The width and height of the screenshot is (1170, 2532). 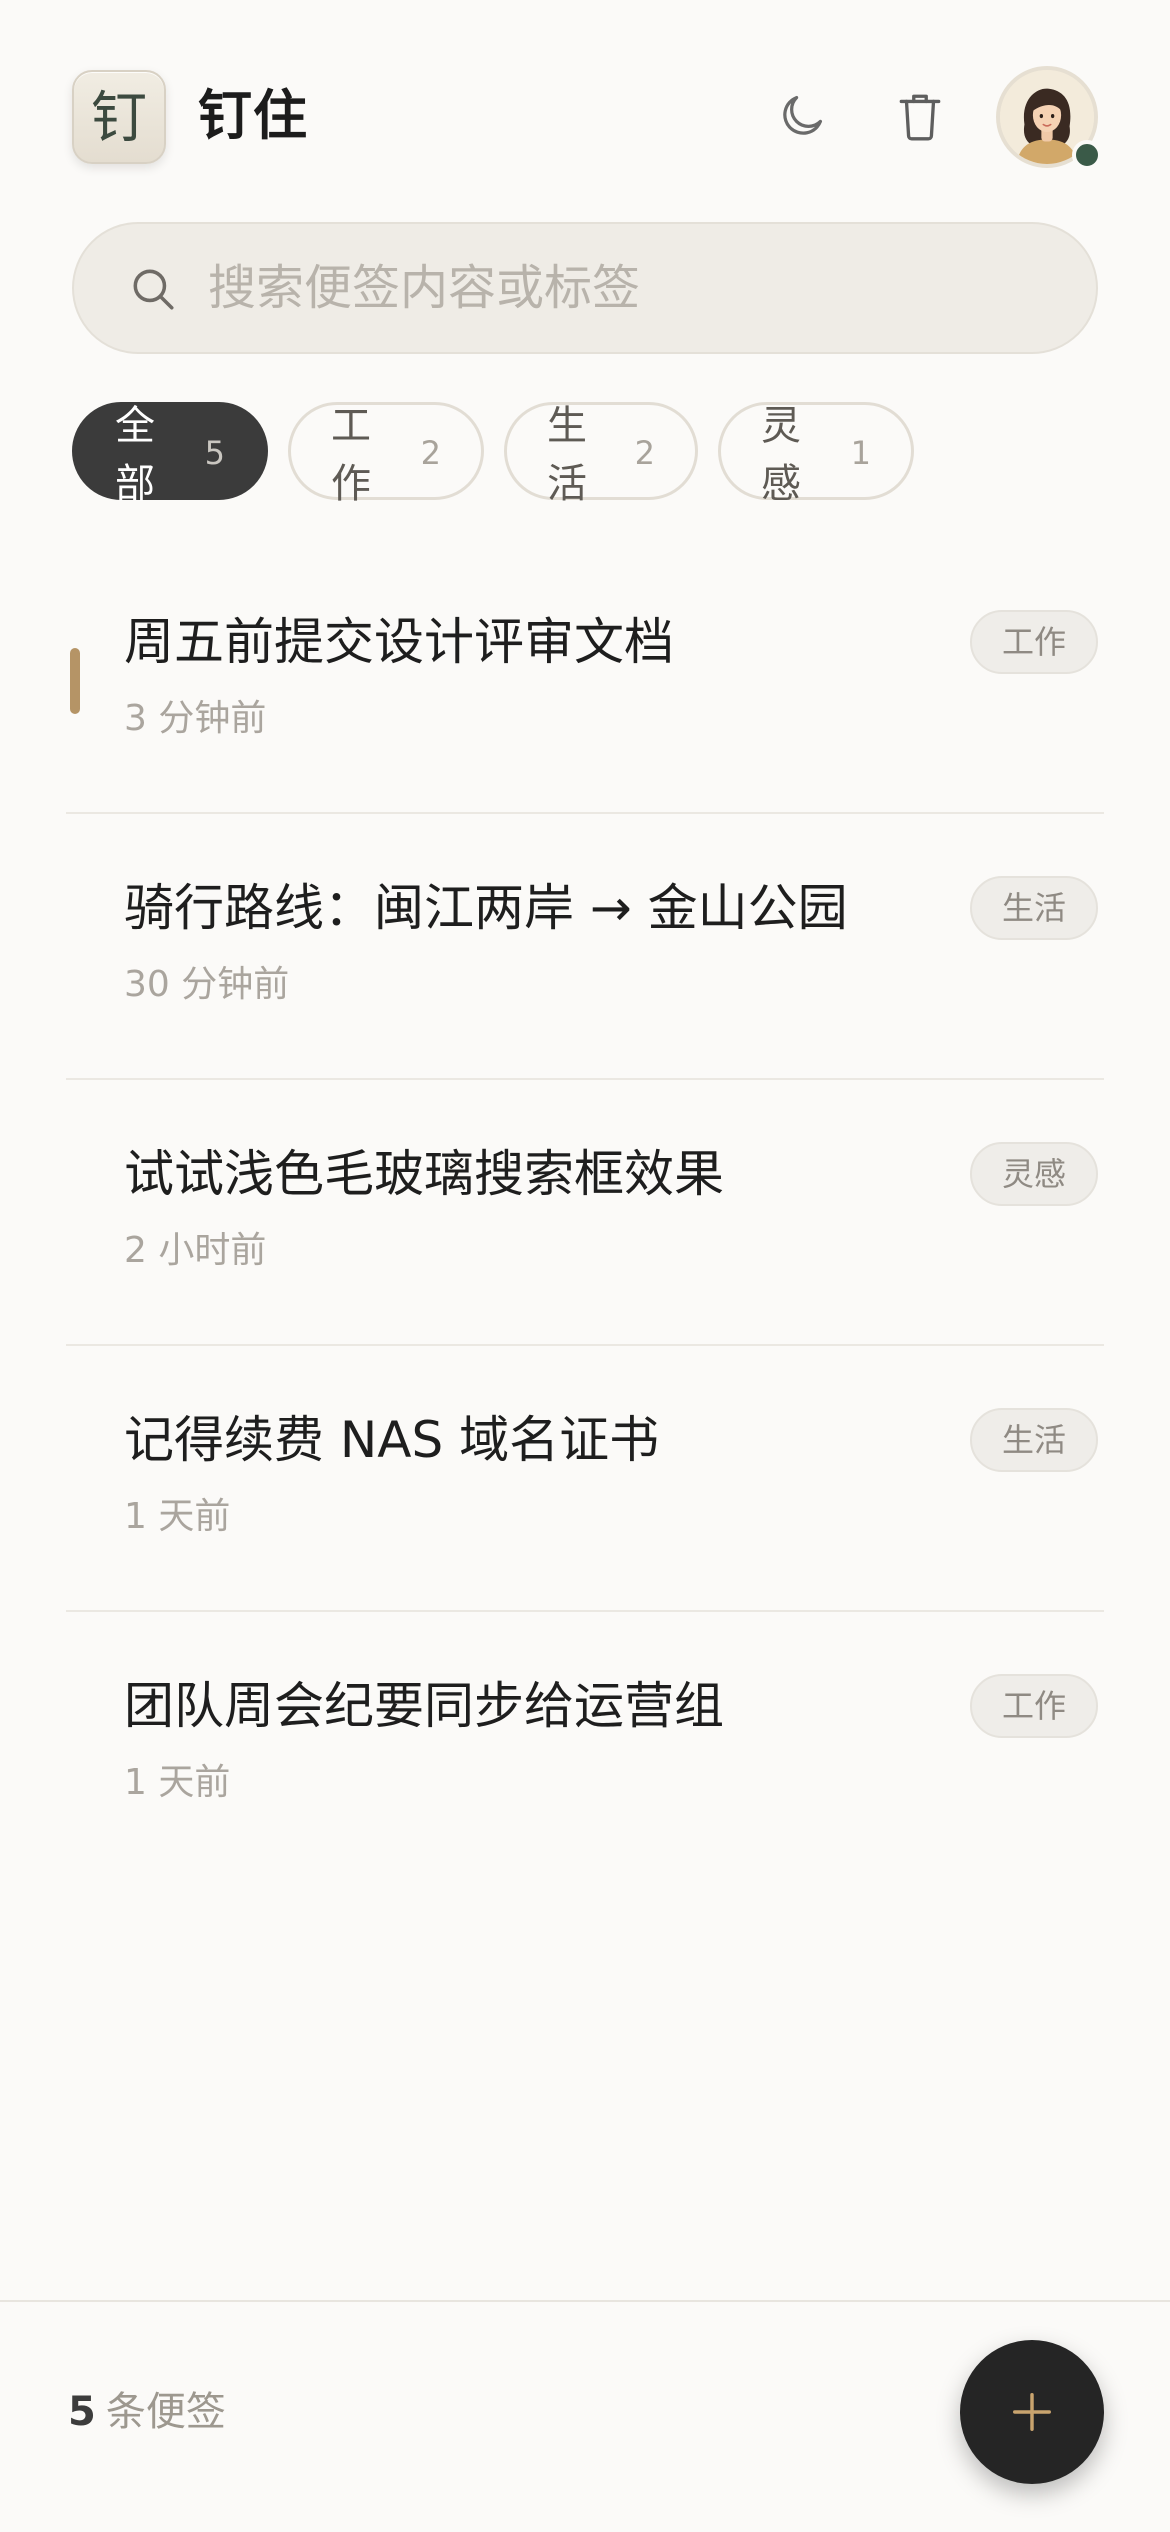 I want to click on user-avatar-button, so click(x=1049, y=118).